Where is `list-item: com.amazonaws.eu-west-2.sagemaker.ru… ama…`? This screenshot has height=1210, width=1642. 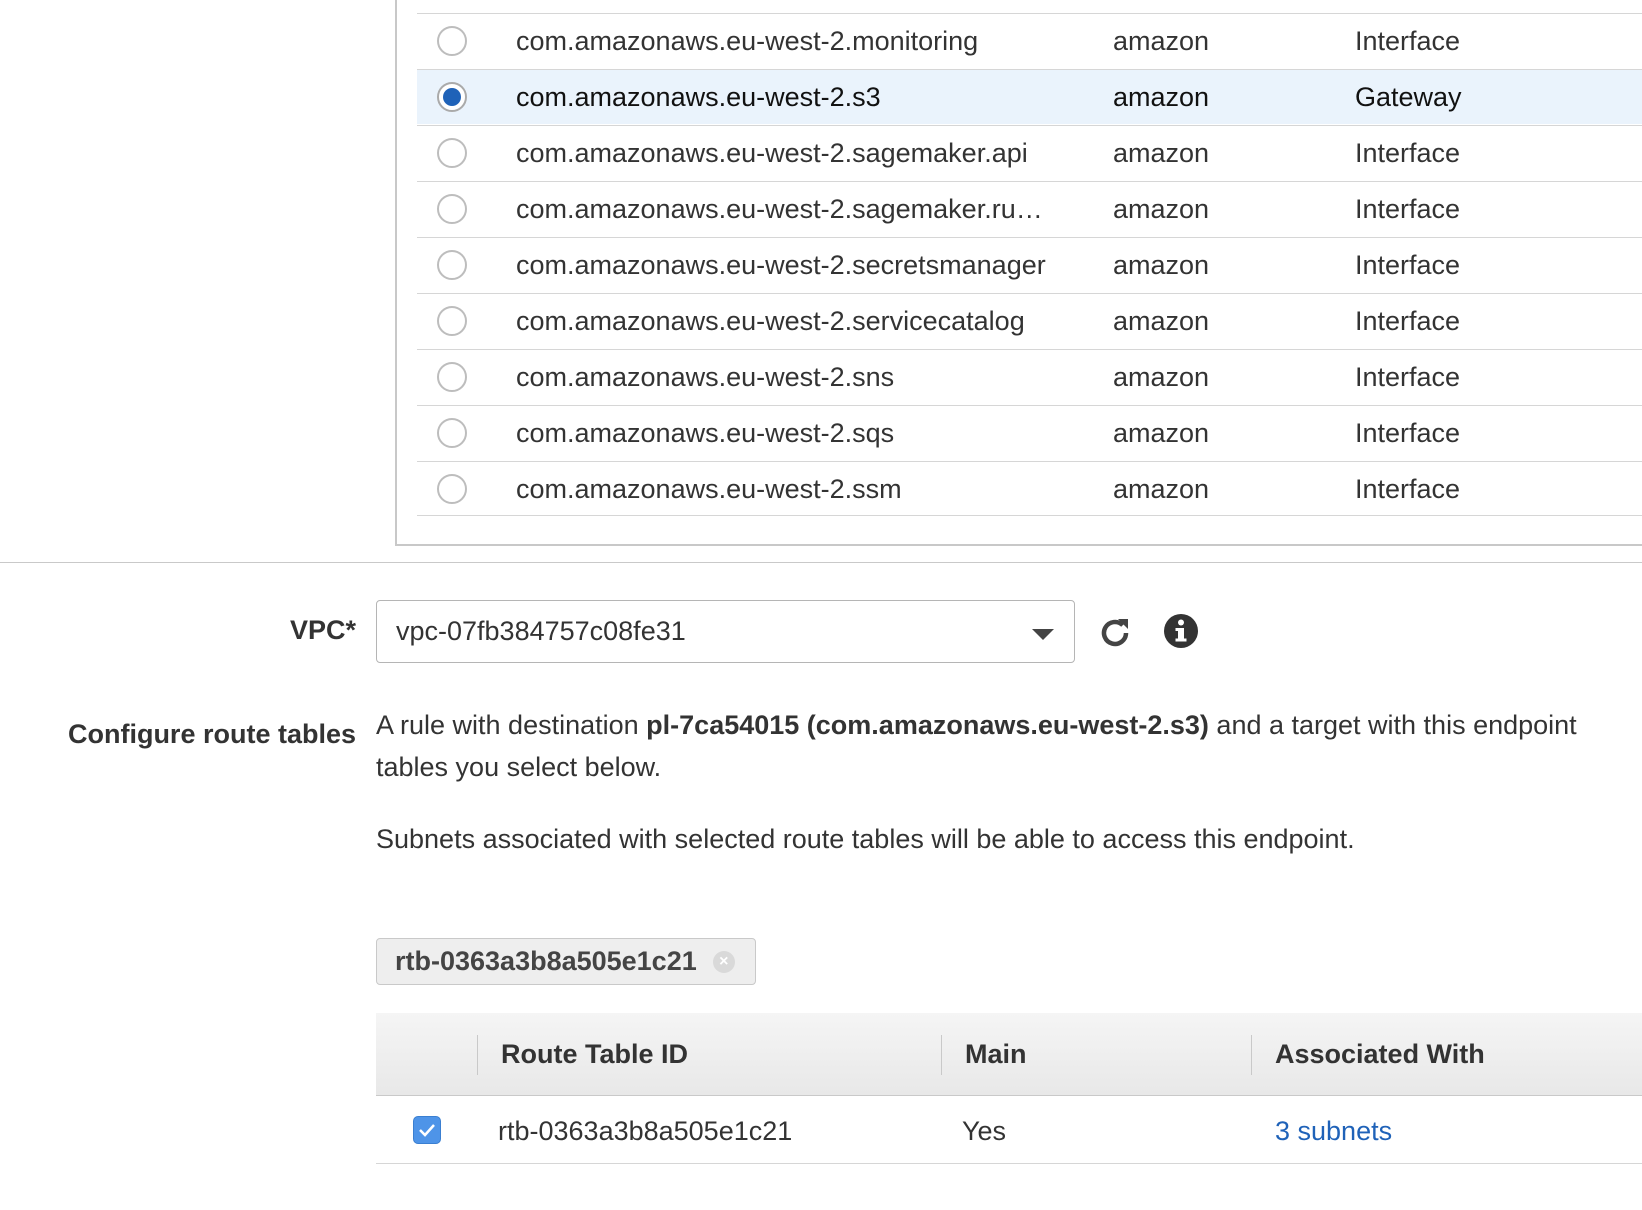
list-item: com.amazonaws.eu-west-2.sagemaker.ru… ama… is located at coordinates (1029, 208).